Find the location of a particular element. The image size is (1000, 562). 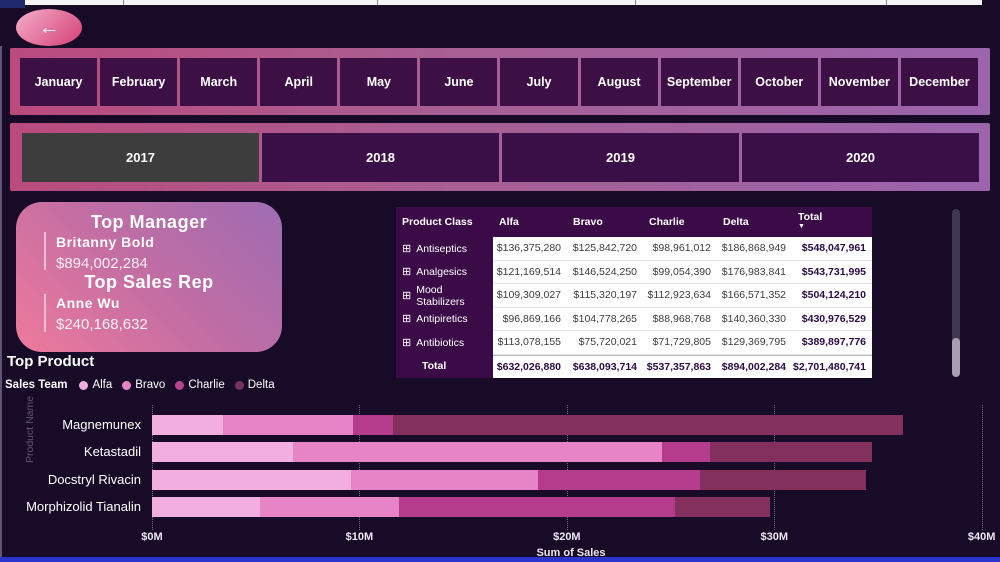

table-total-cell: $632,026,880 is located at coordinates (530, 366).